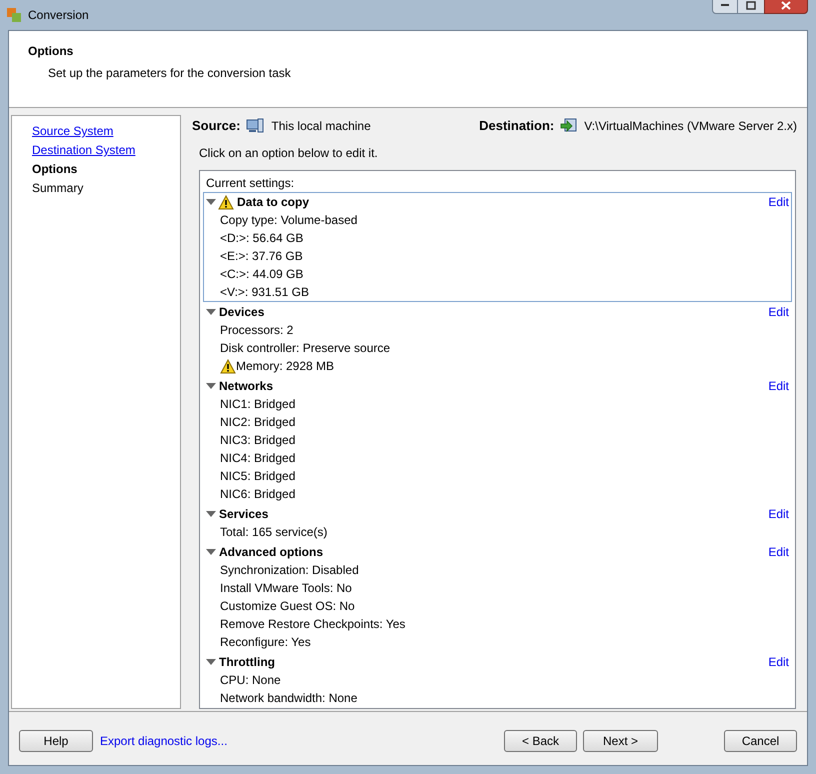 This screenshot has height=774, width=816. I want to click on setting-text: Network bandwidth: None, so click(289, 698).